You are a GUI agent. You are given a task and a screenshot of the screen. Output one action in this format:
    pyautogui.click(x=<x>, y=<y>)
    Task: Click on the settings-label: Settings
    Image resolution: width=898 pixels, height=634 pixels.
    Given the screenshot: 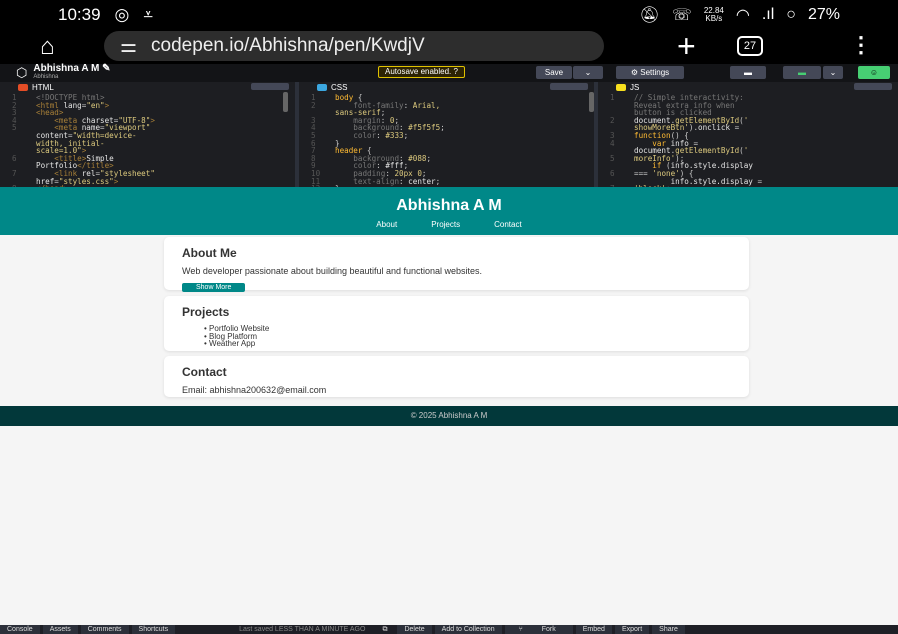 What is the action you would take?
    pyautogui.click(x=655, y=72)
    